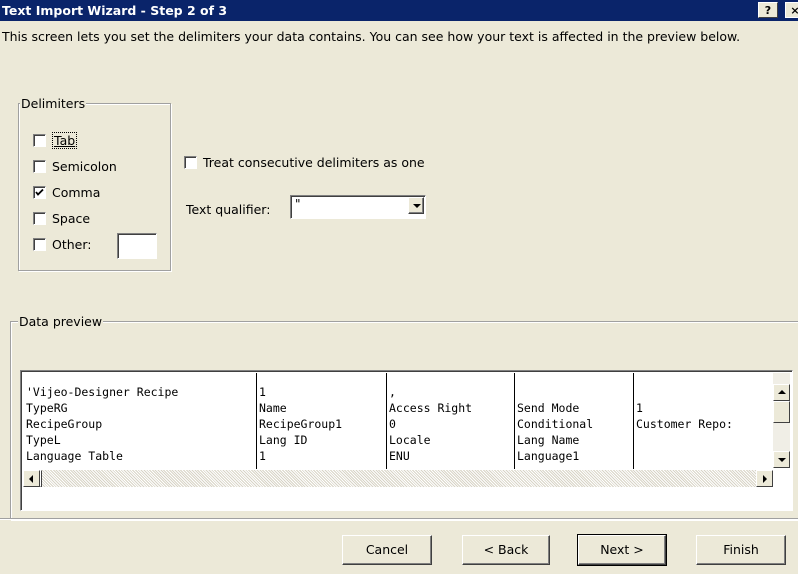  Describe the element at coordinates (548, 456) in the screenshot. I see `table-cell: Language1` at that location.